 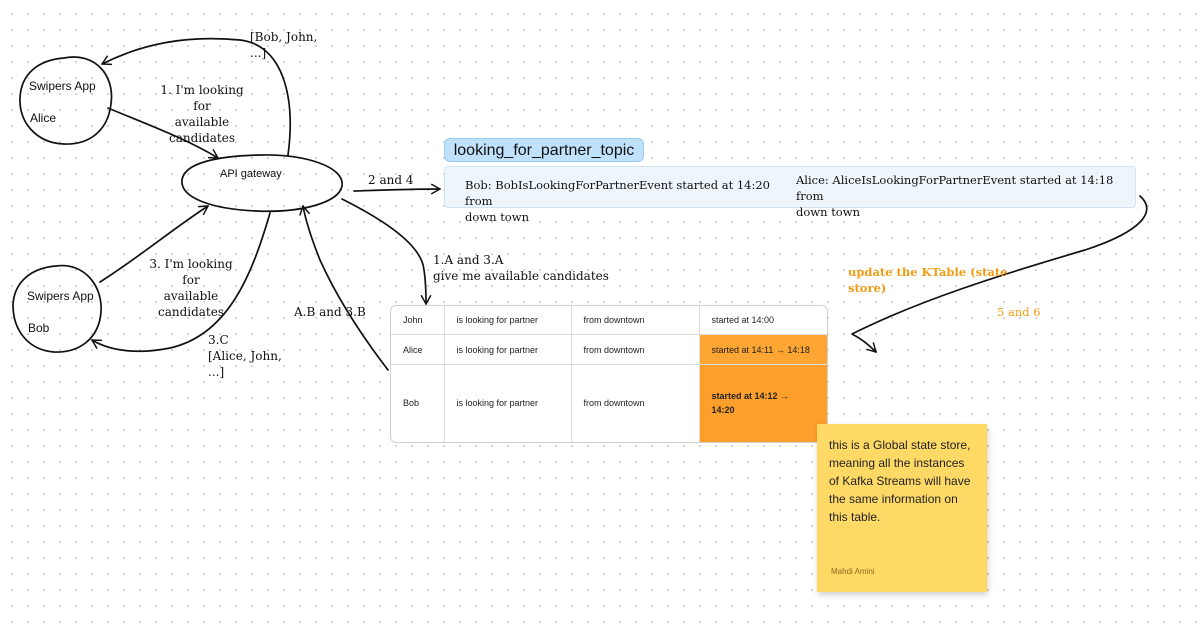 I want to click on arrow-gateway-to-ktable, so click(x=386, y=251).